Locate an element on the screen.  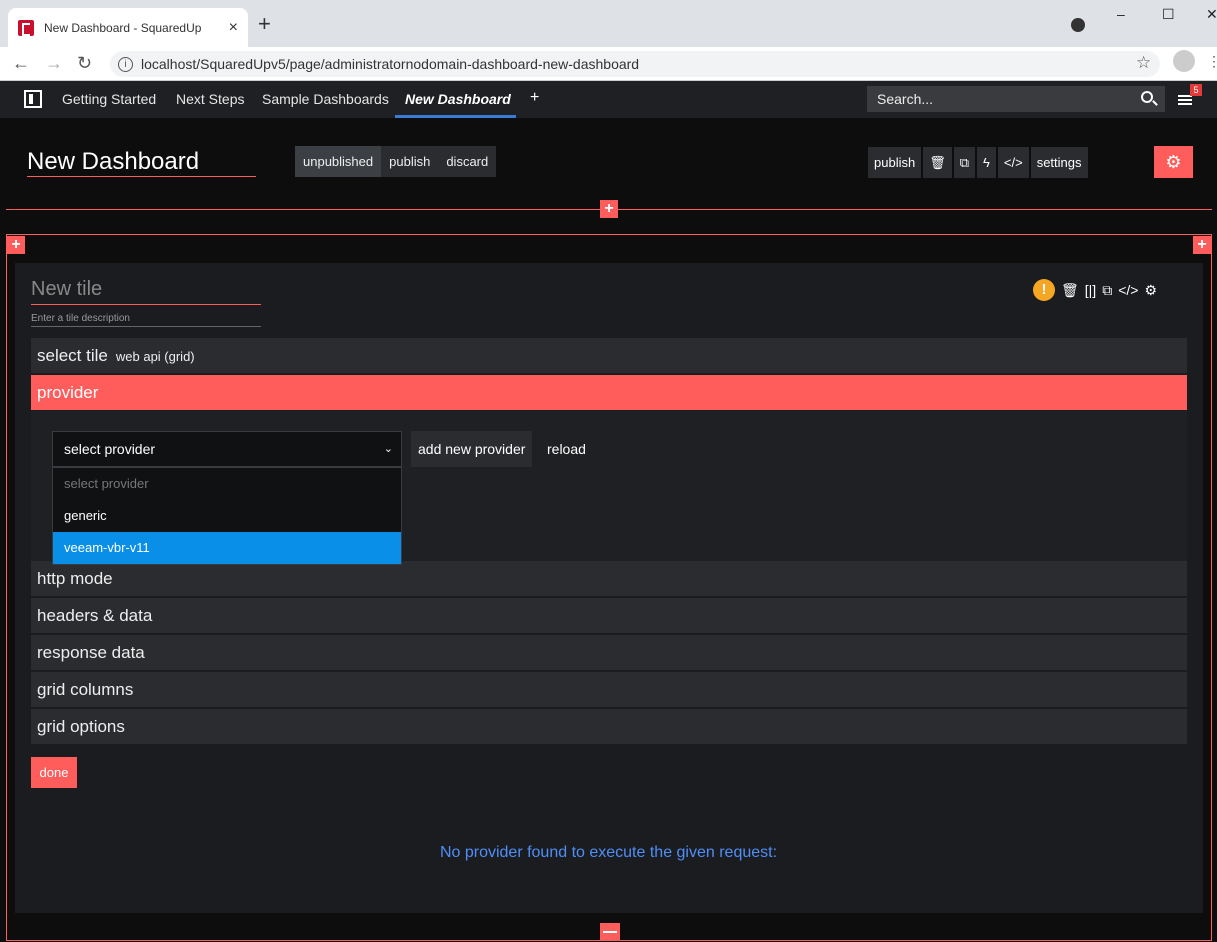
dropdown-option-generic: generic is located at coordinates (227, 516).